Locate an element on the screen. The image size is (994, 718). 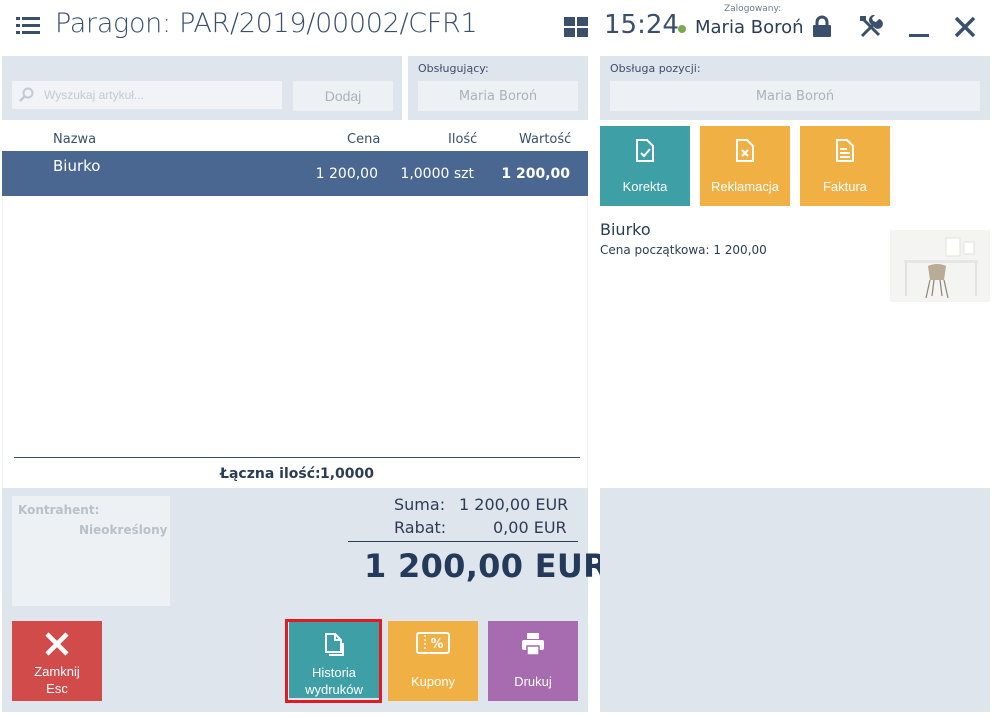
coupon-icon: % is located at coordinates (433, 645).